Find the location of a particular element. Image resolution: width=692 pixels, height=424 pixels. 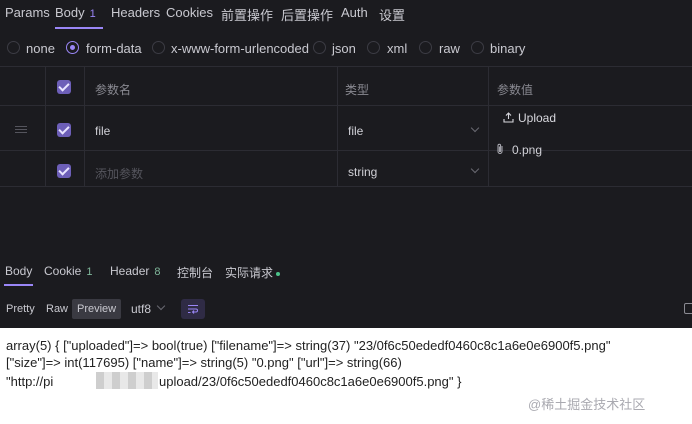

upload-label: Upload is located at coordinates (537, 118).